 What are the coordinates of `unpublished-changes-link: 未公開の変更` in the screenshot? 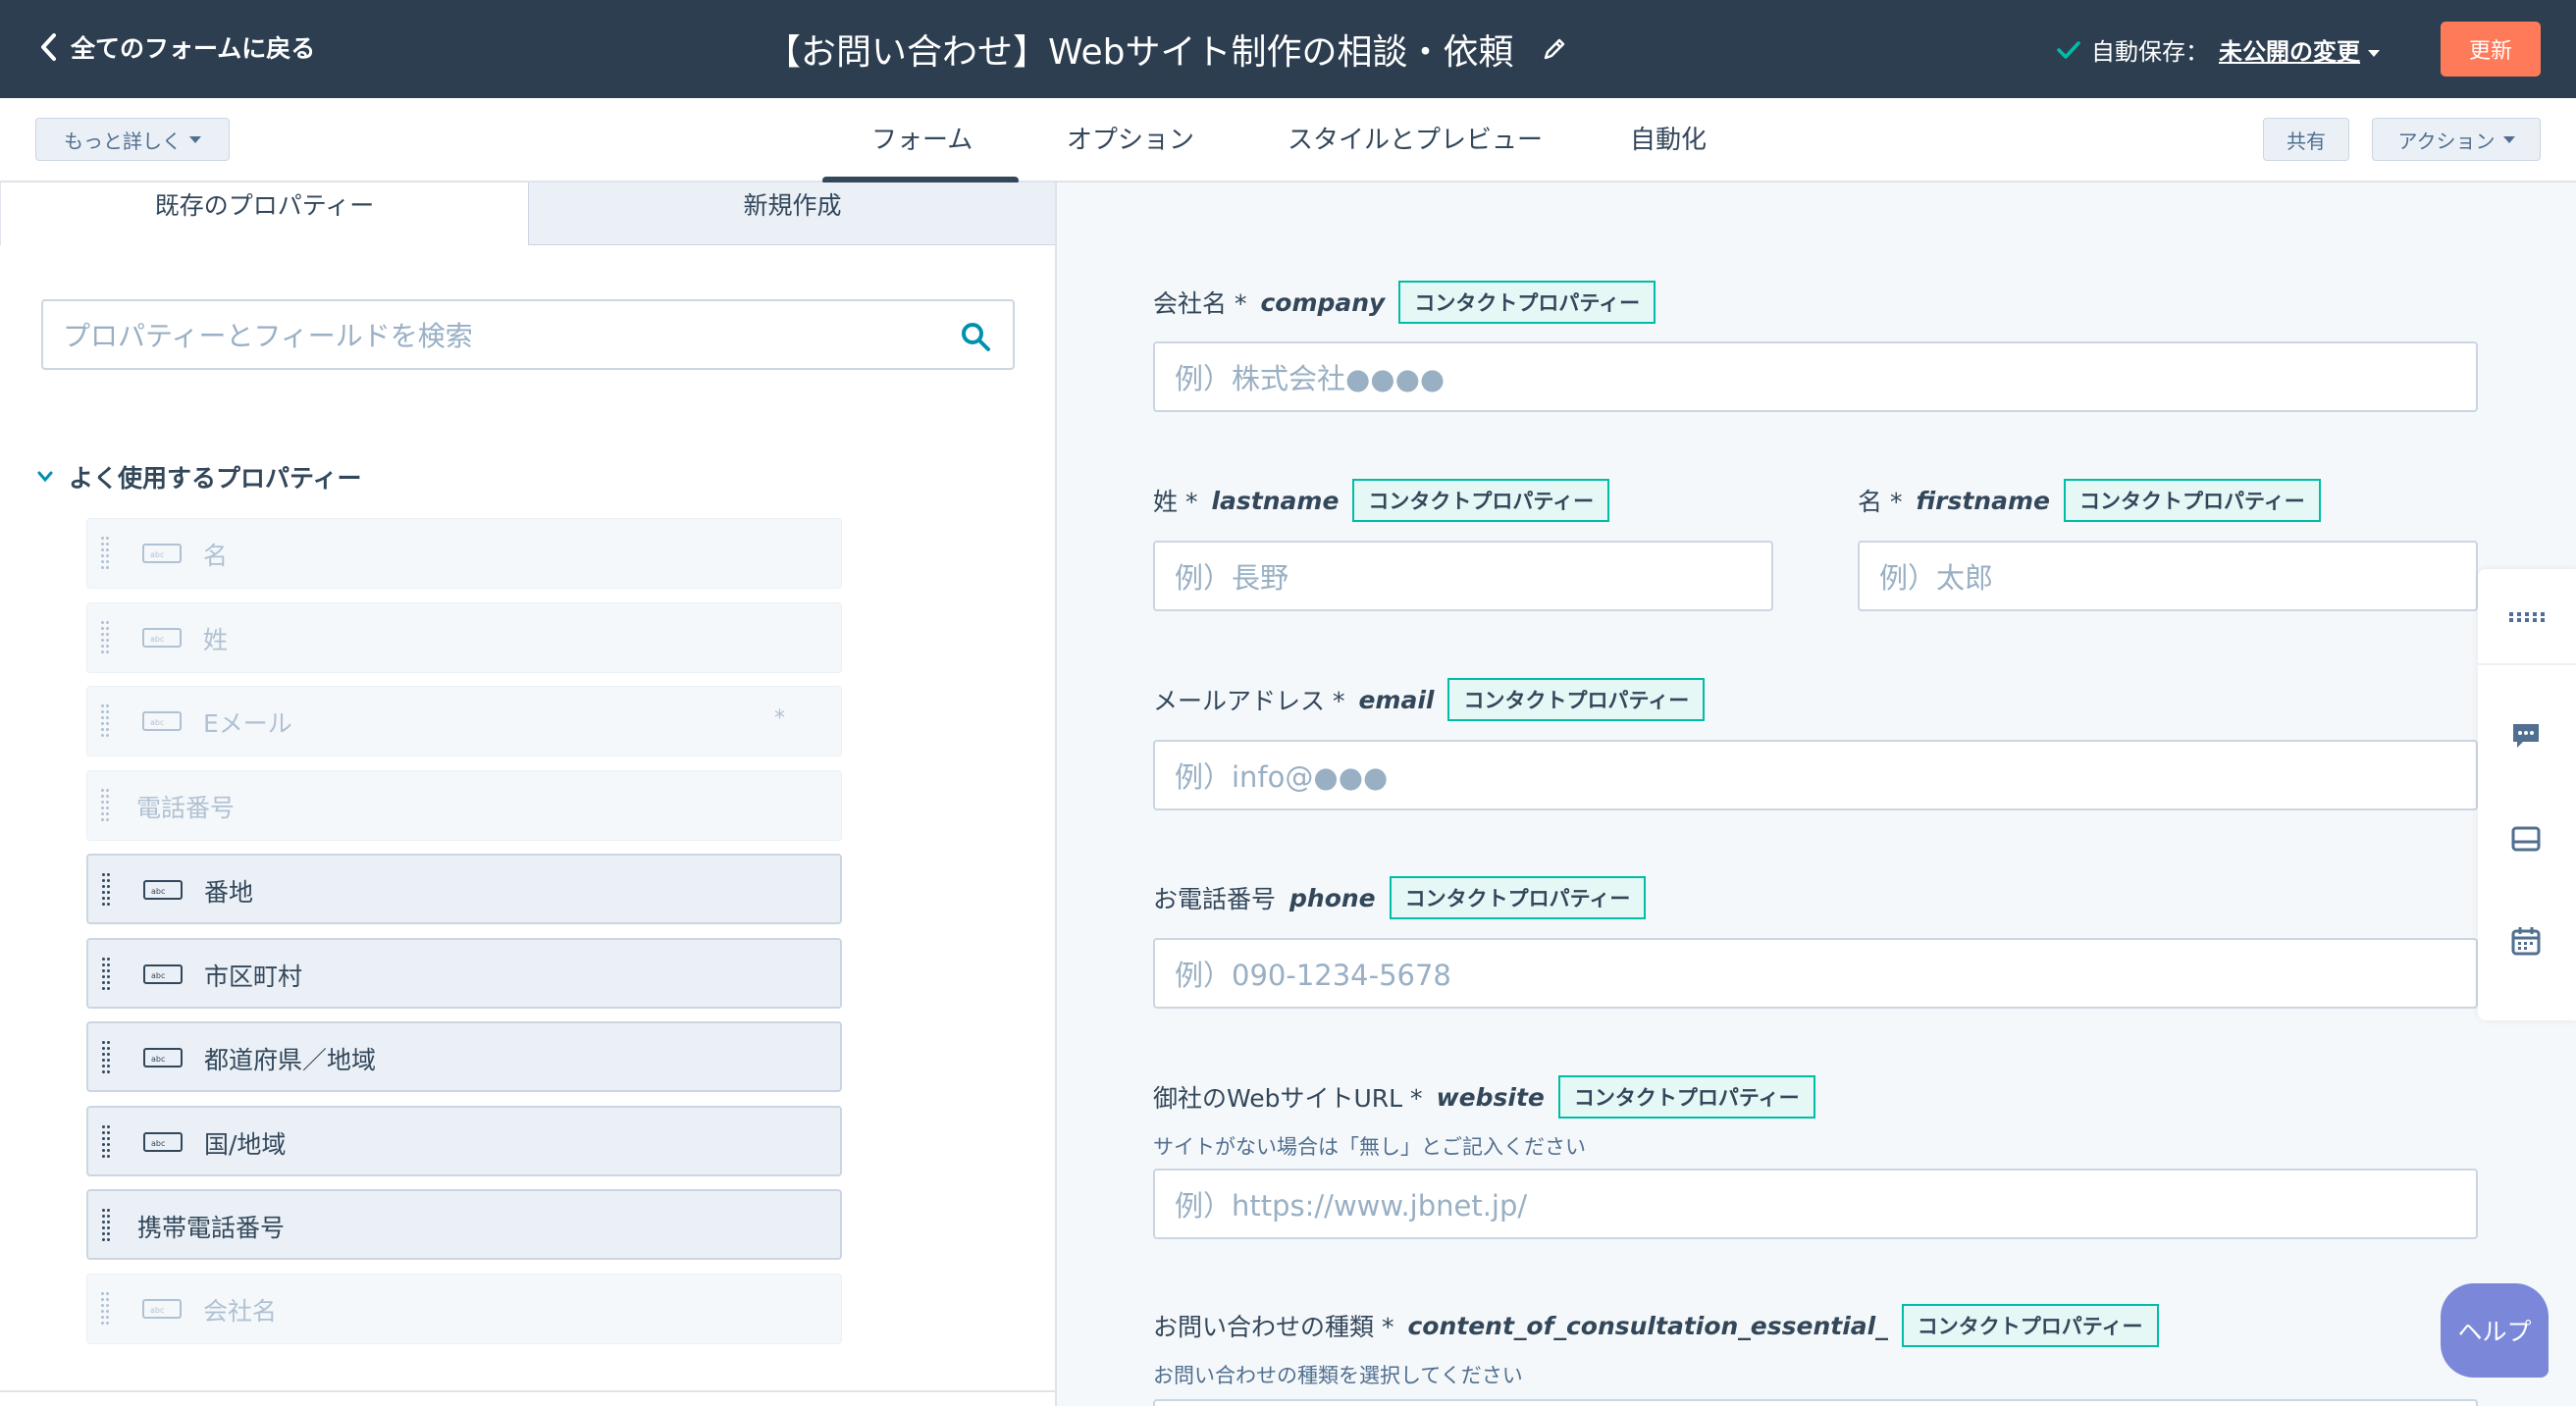 It's located at (2299, 50).